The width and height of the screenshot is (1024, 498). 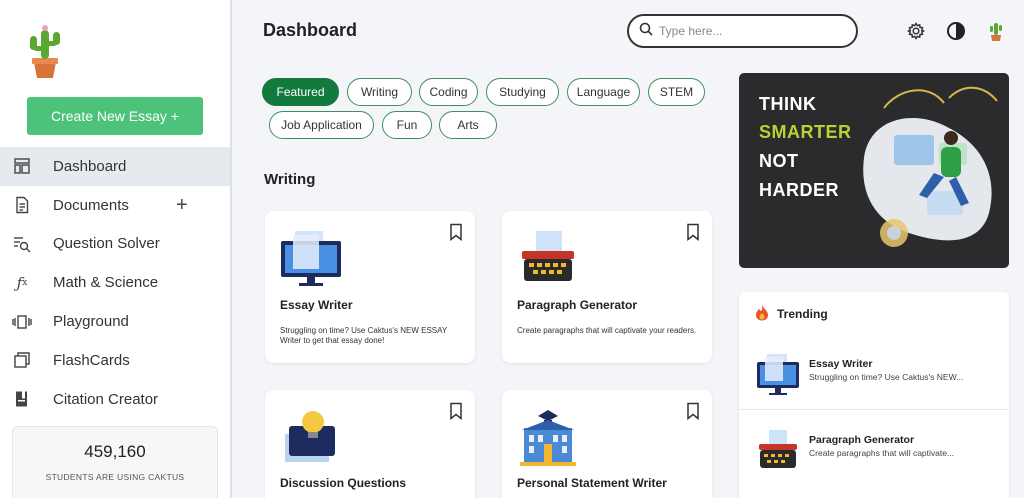 I want to click on chip-arts: Arts, so click(x=468, y=125).